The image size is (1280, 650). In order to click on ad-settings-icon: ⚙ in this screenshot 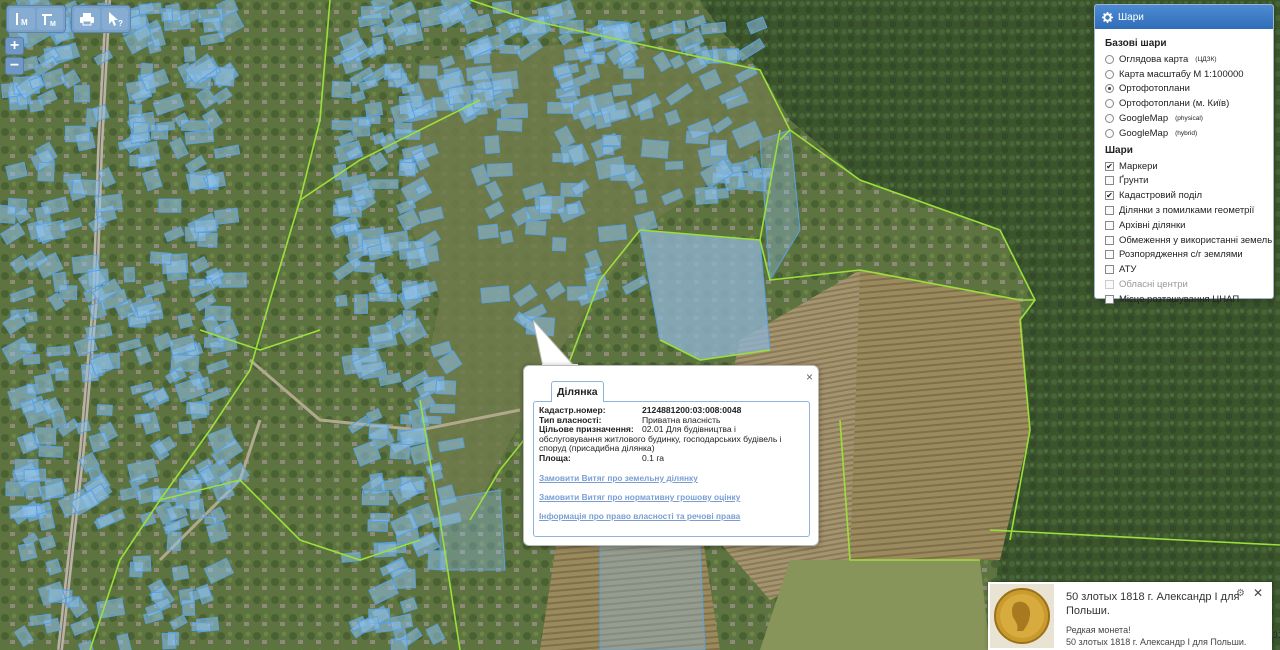, I will do `click(1240, 593)`.